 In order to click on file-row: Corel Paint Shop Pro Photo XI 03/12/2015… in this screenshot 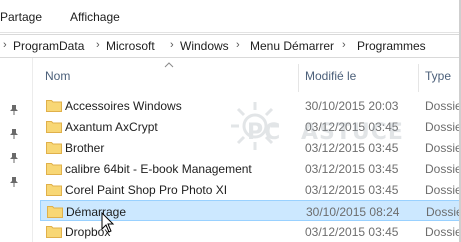, I will do `click(250, 189)`.